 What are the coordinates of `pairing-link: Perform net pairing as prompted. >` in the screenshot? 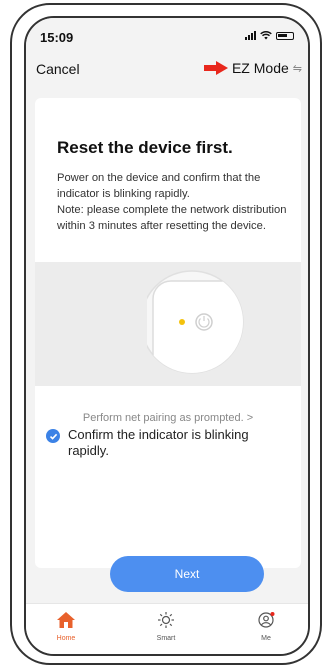 It's located at (168, 418).